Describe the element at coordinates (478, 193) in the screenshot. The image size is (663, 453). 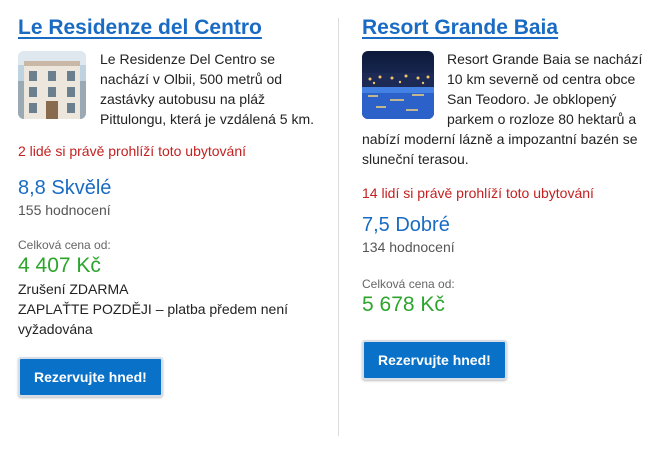
I see `viewers-notice: 14 lidí si právě prohlíží toto ubytování` at that location.